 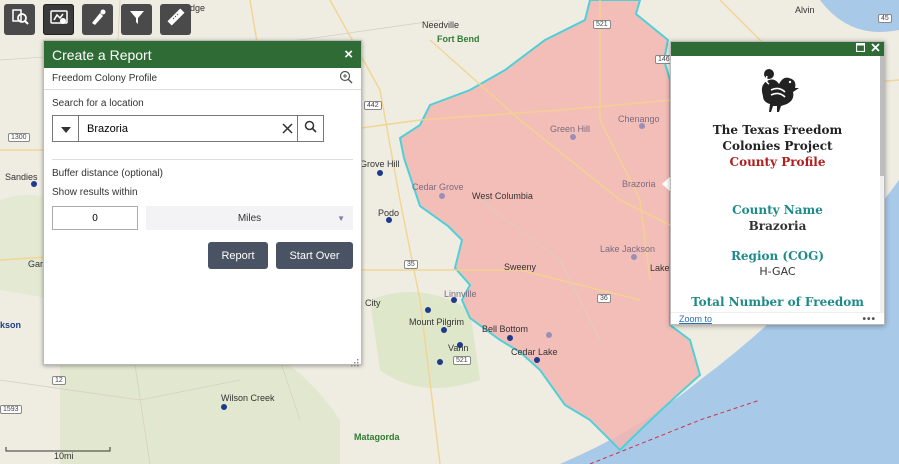 I want to click on road-shield: 12, so click(x=59, y=380).